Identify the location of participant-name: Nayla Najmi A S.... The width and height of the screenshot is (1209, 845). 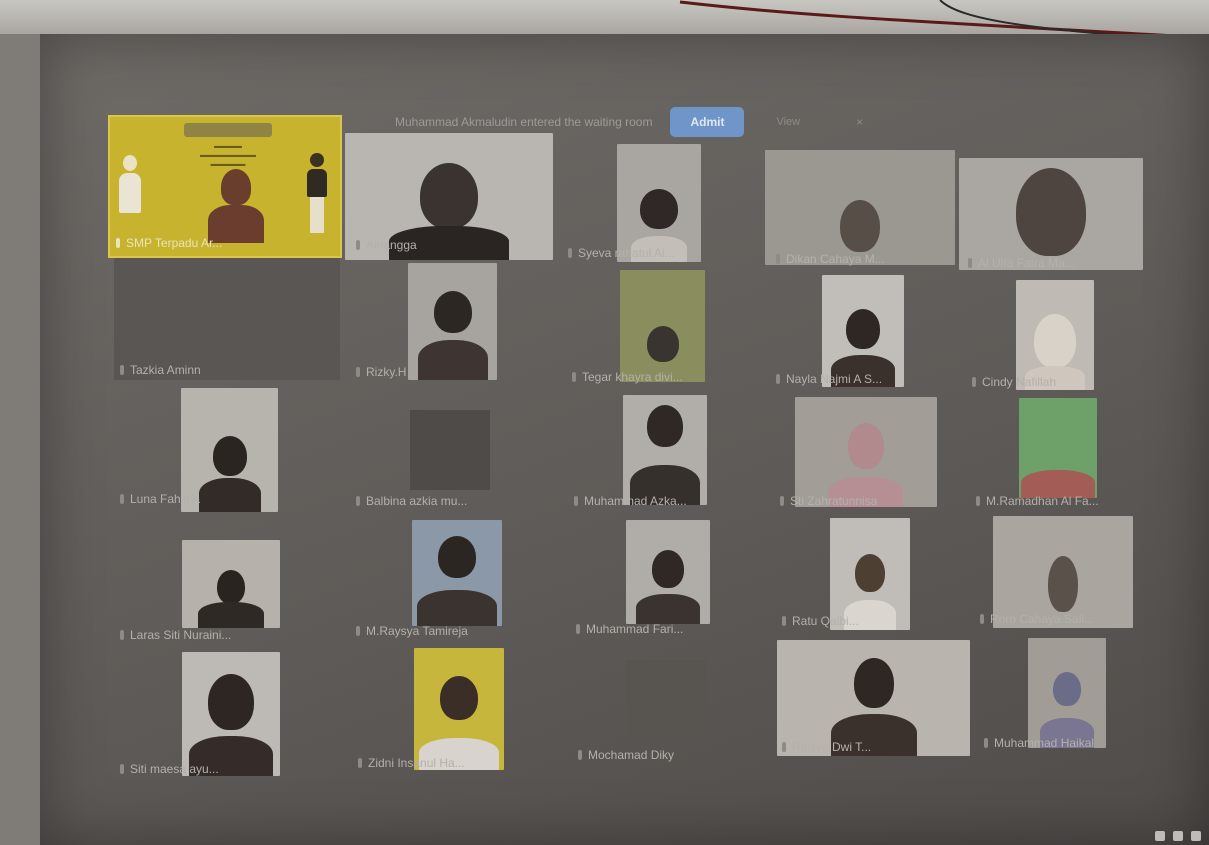
(829, 379).